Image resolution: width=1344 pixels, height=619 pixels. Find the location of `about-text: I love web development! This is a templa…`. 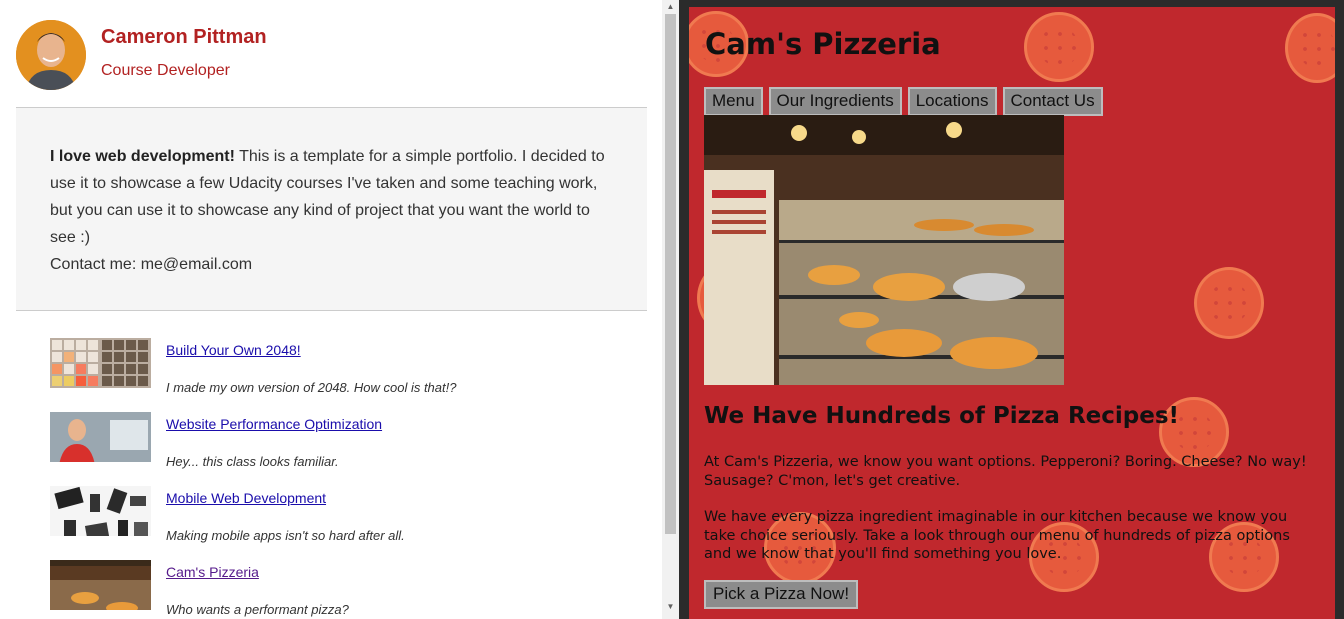

about-text: I love web development! This is a templa… is located at coordinates (330, 210).